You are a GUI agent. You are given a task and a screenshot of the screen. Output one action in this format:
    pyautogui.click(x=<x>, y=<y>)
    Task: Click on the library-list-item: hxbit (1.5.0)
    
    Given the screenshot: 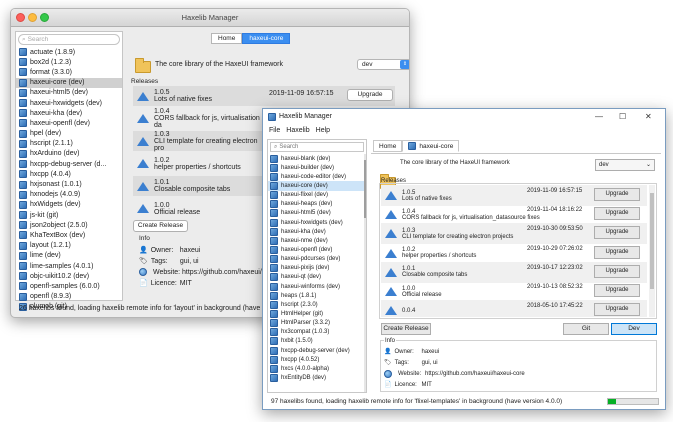 What is the action you would take?
    pyautogui.click(x=317, y=341)
    